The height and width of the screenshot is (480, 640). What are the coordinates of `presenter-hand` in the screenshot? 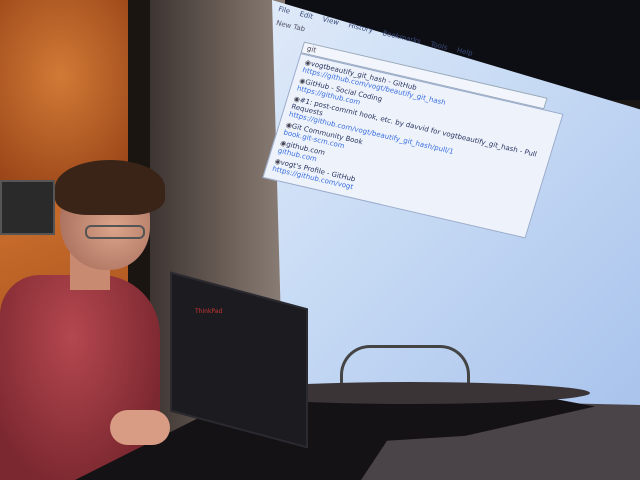 It's located at (140, 427).